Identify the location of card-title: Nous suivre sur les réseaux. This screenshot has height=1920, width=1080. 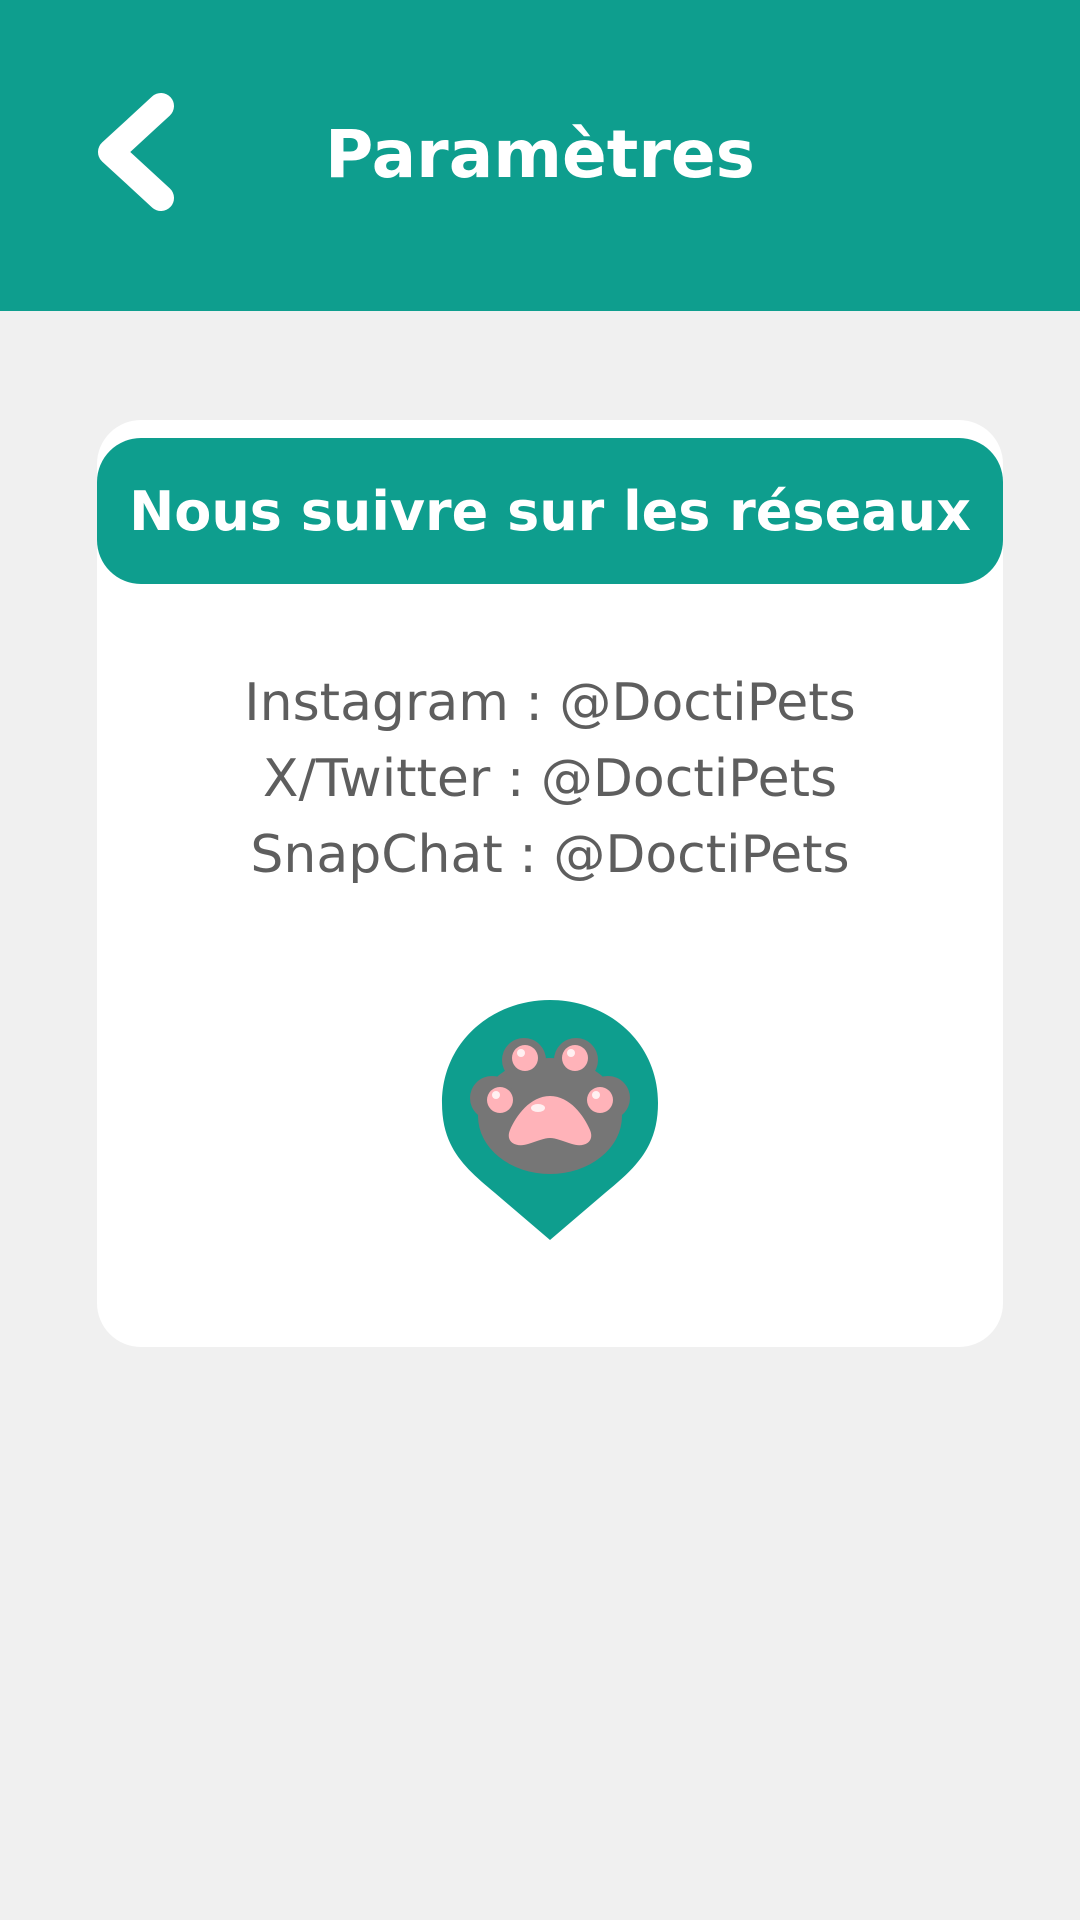
(550, 511).